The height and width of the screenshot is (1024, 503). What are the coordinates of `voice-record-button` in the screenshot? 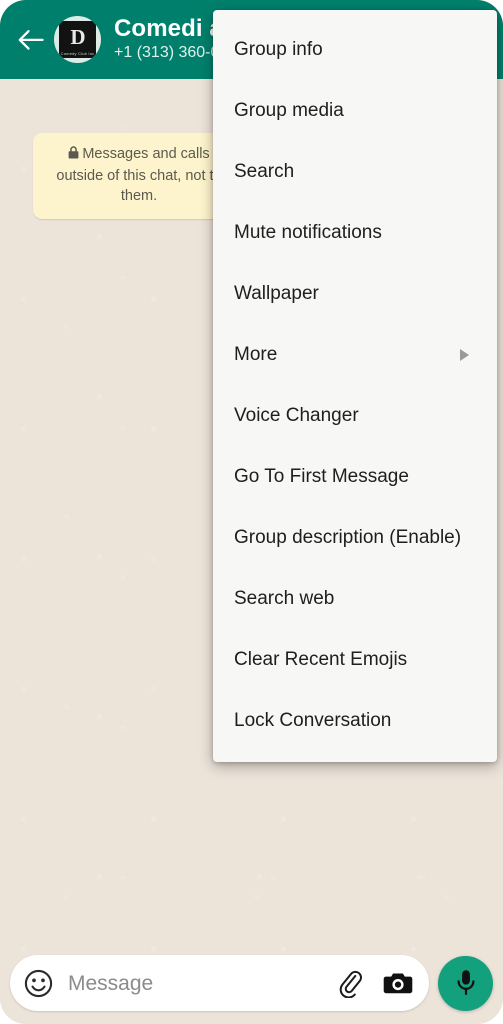 It's located at (465, 983).